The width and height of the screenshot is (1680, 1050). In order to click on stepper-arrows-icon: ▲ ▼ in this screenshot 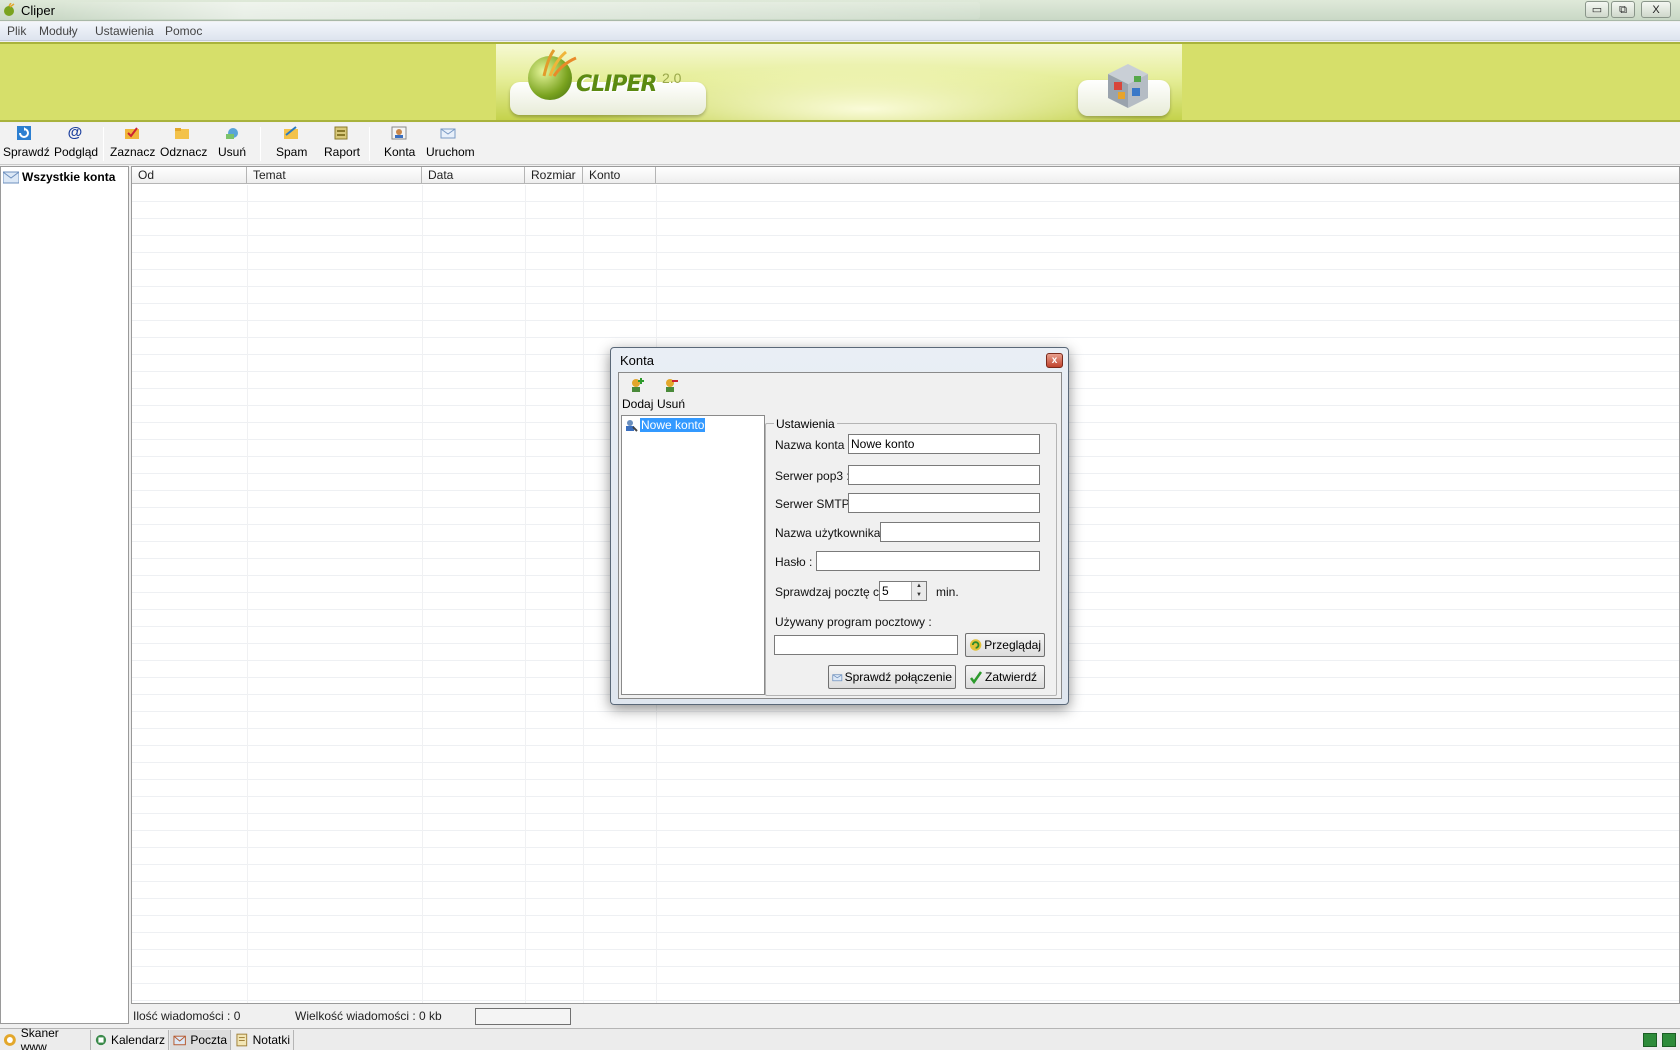, I will do `click(918, 591)`.